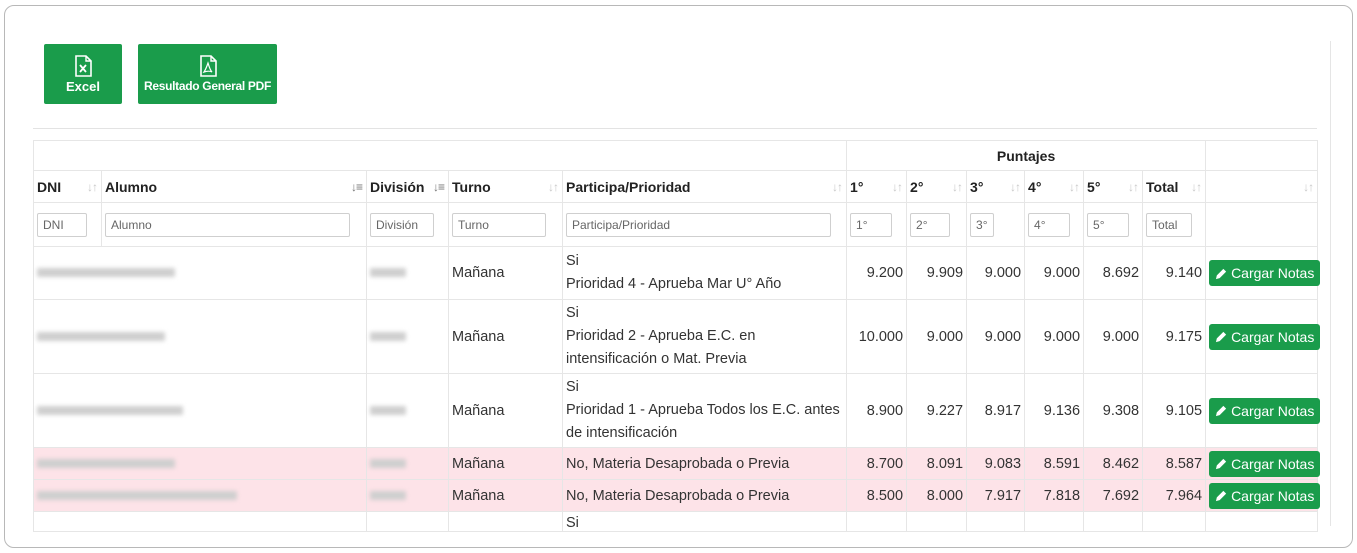  I want to click on score-3-cell: 8.917, so click(996, 410).